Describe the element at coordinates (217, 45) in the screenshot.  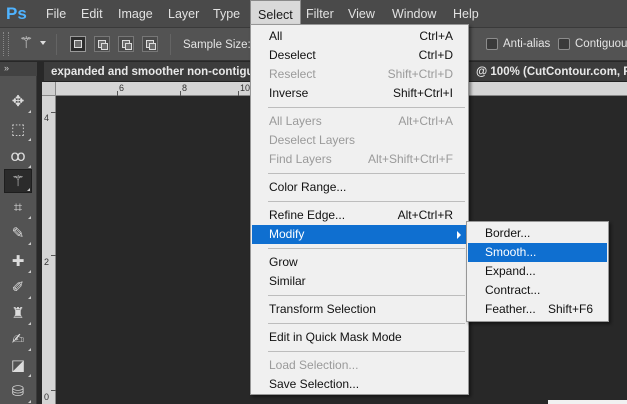
I see `sample-size-label: Sample Size:` at that location.